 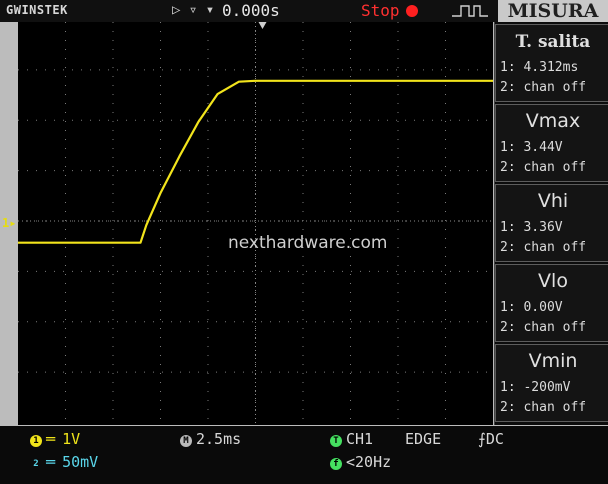 I want to click on measure-ch1-value: 1: -200mV, so click(x=535, y=387).